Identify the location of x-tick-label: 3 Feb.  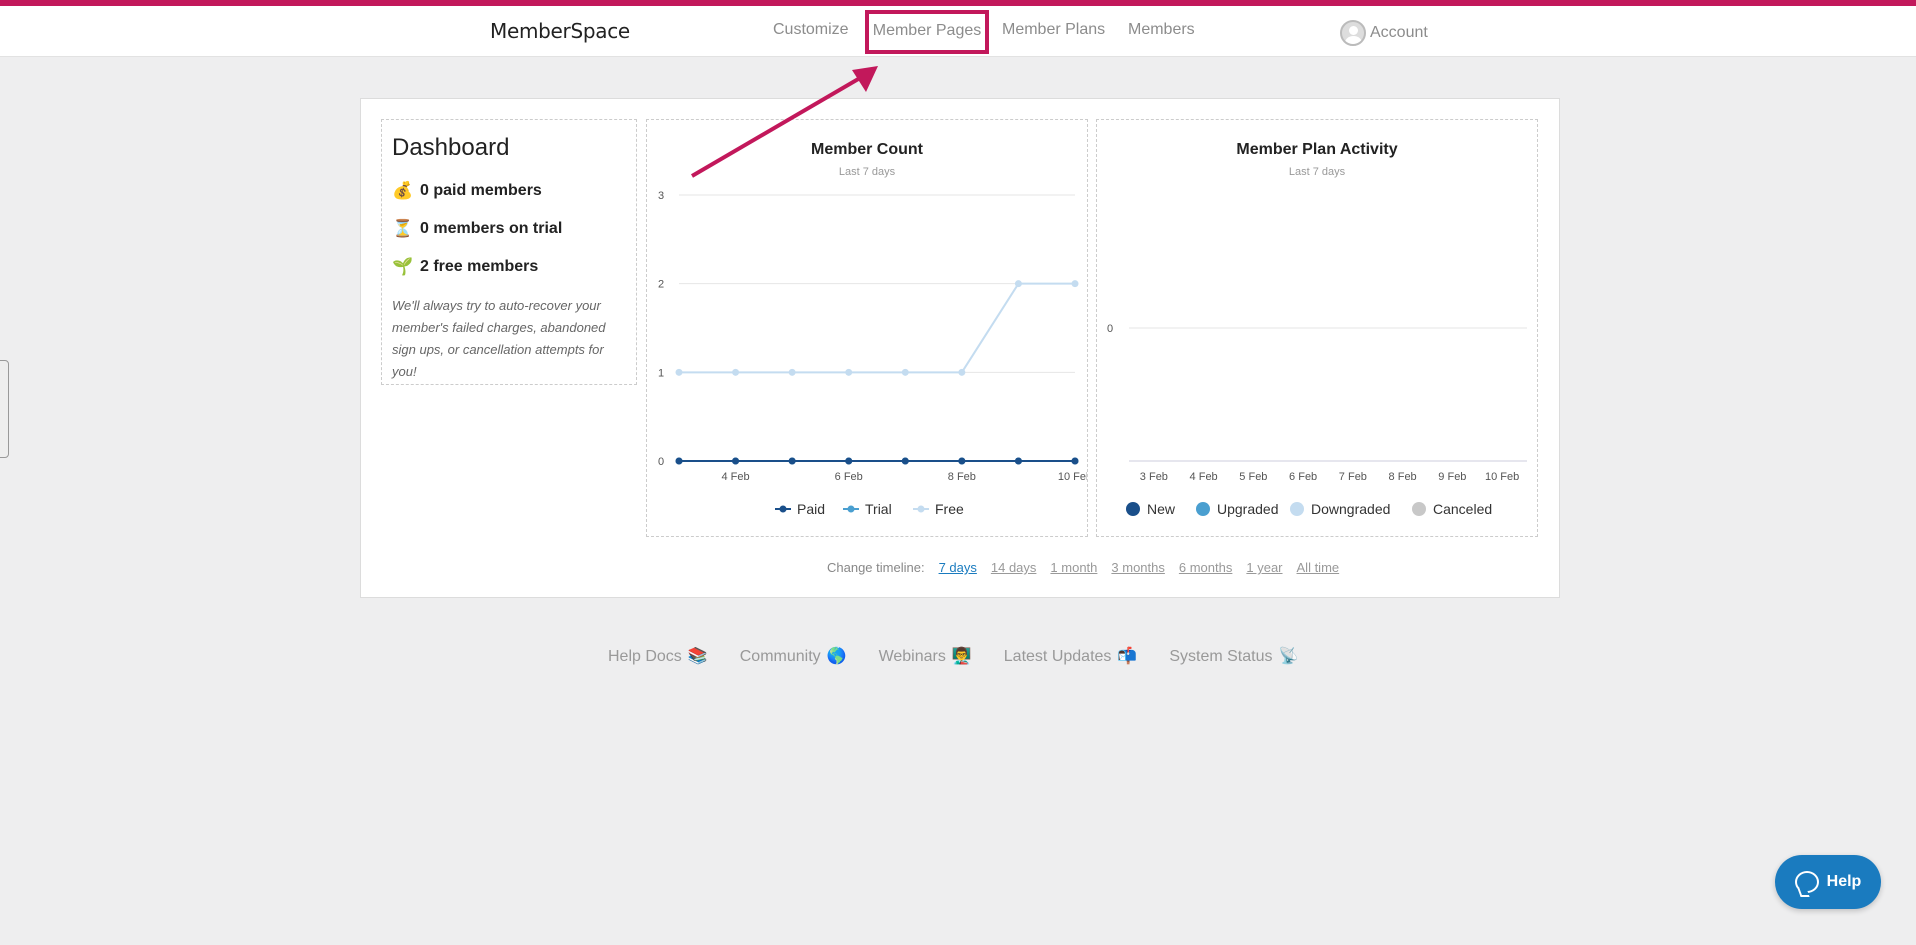
(1154, 477).